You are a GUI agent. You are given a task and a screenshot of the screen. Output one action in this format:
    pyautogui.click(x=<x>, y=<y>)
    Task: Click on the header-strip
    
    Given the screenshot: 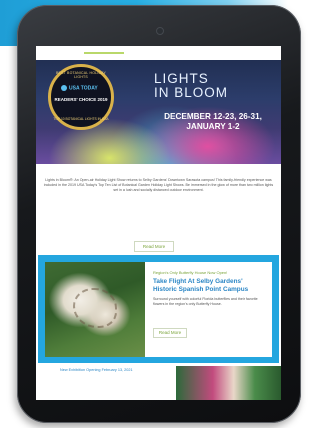 What is the action you would take?
    pyautogui.click(x=158, y=53)
    